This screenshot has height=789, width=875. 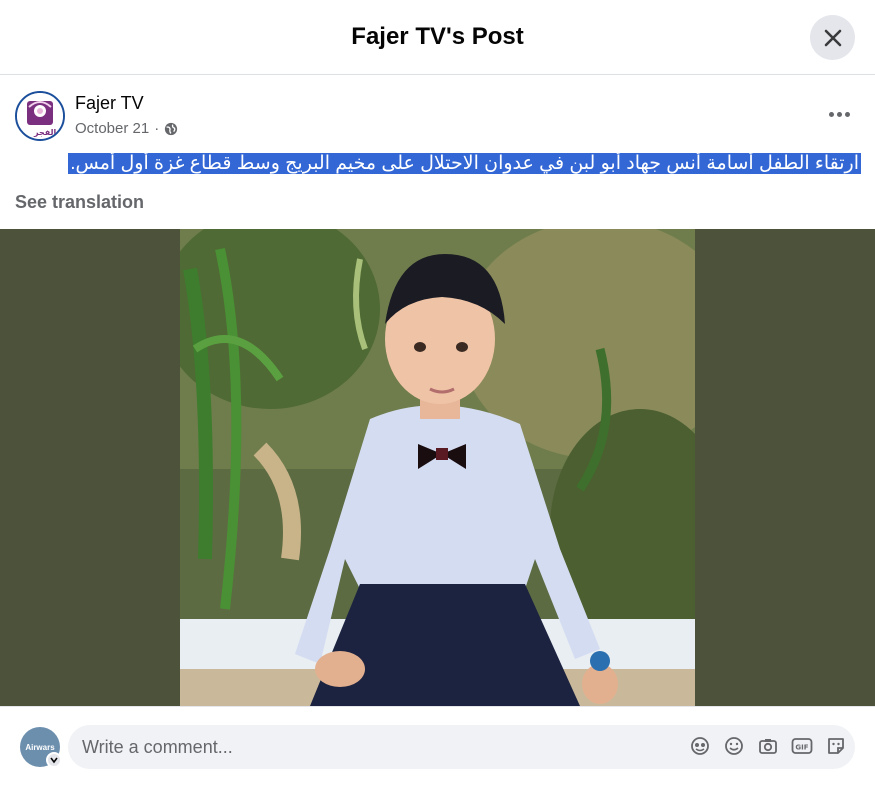 What do you see at coordinates (831, 114) in the screenshot?
I see `more-horizontal-icon` at bounding box center [831, 114].